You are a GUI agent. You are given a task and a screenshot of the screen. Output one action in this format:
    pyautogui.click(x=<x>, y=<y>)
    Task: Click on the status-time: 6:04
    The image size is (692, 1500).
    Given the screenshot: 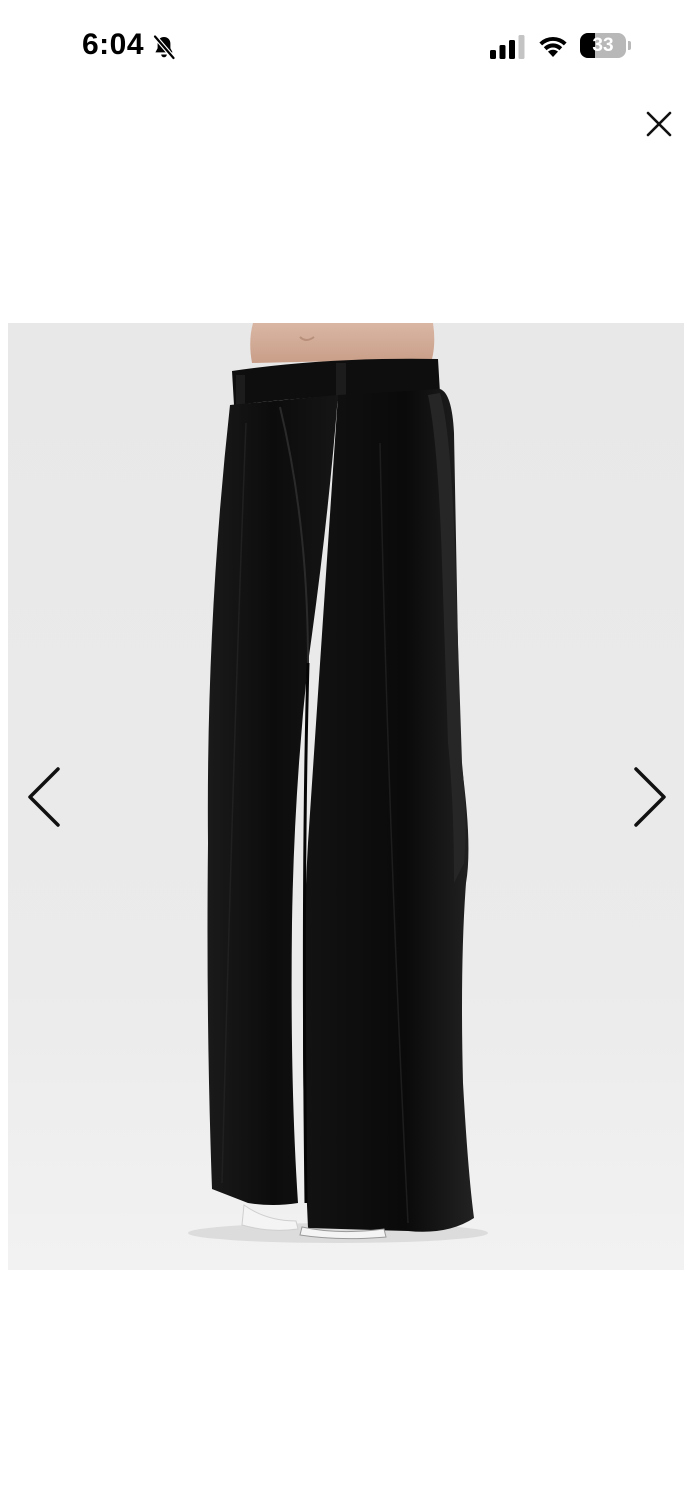 What is the action you would take?
    pyautogui.click(x=113, y=44)
    